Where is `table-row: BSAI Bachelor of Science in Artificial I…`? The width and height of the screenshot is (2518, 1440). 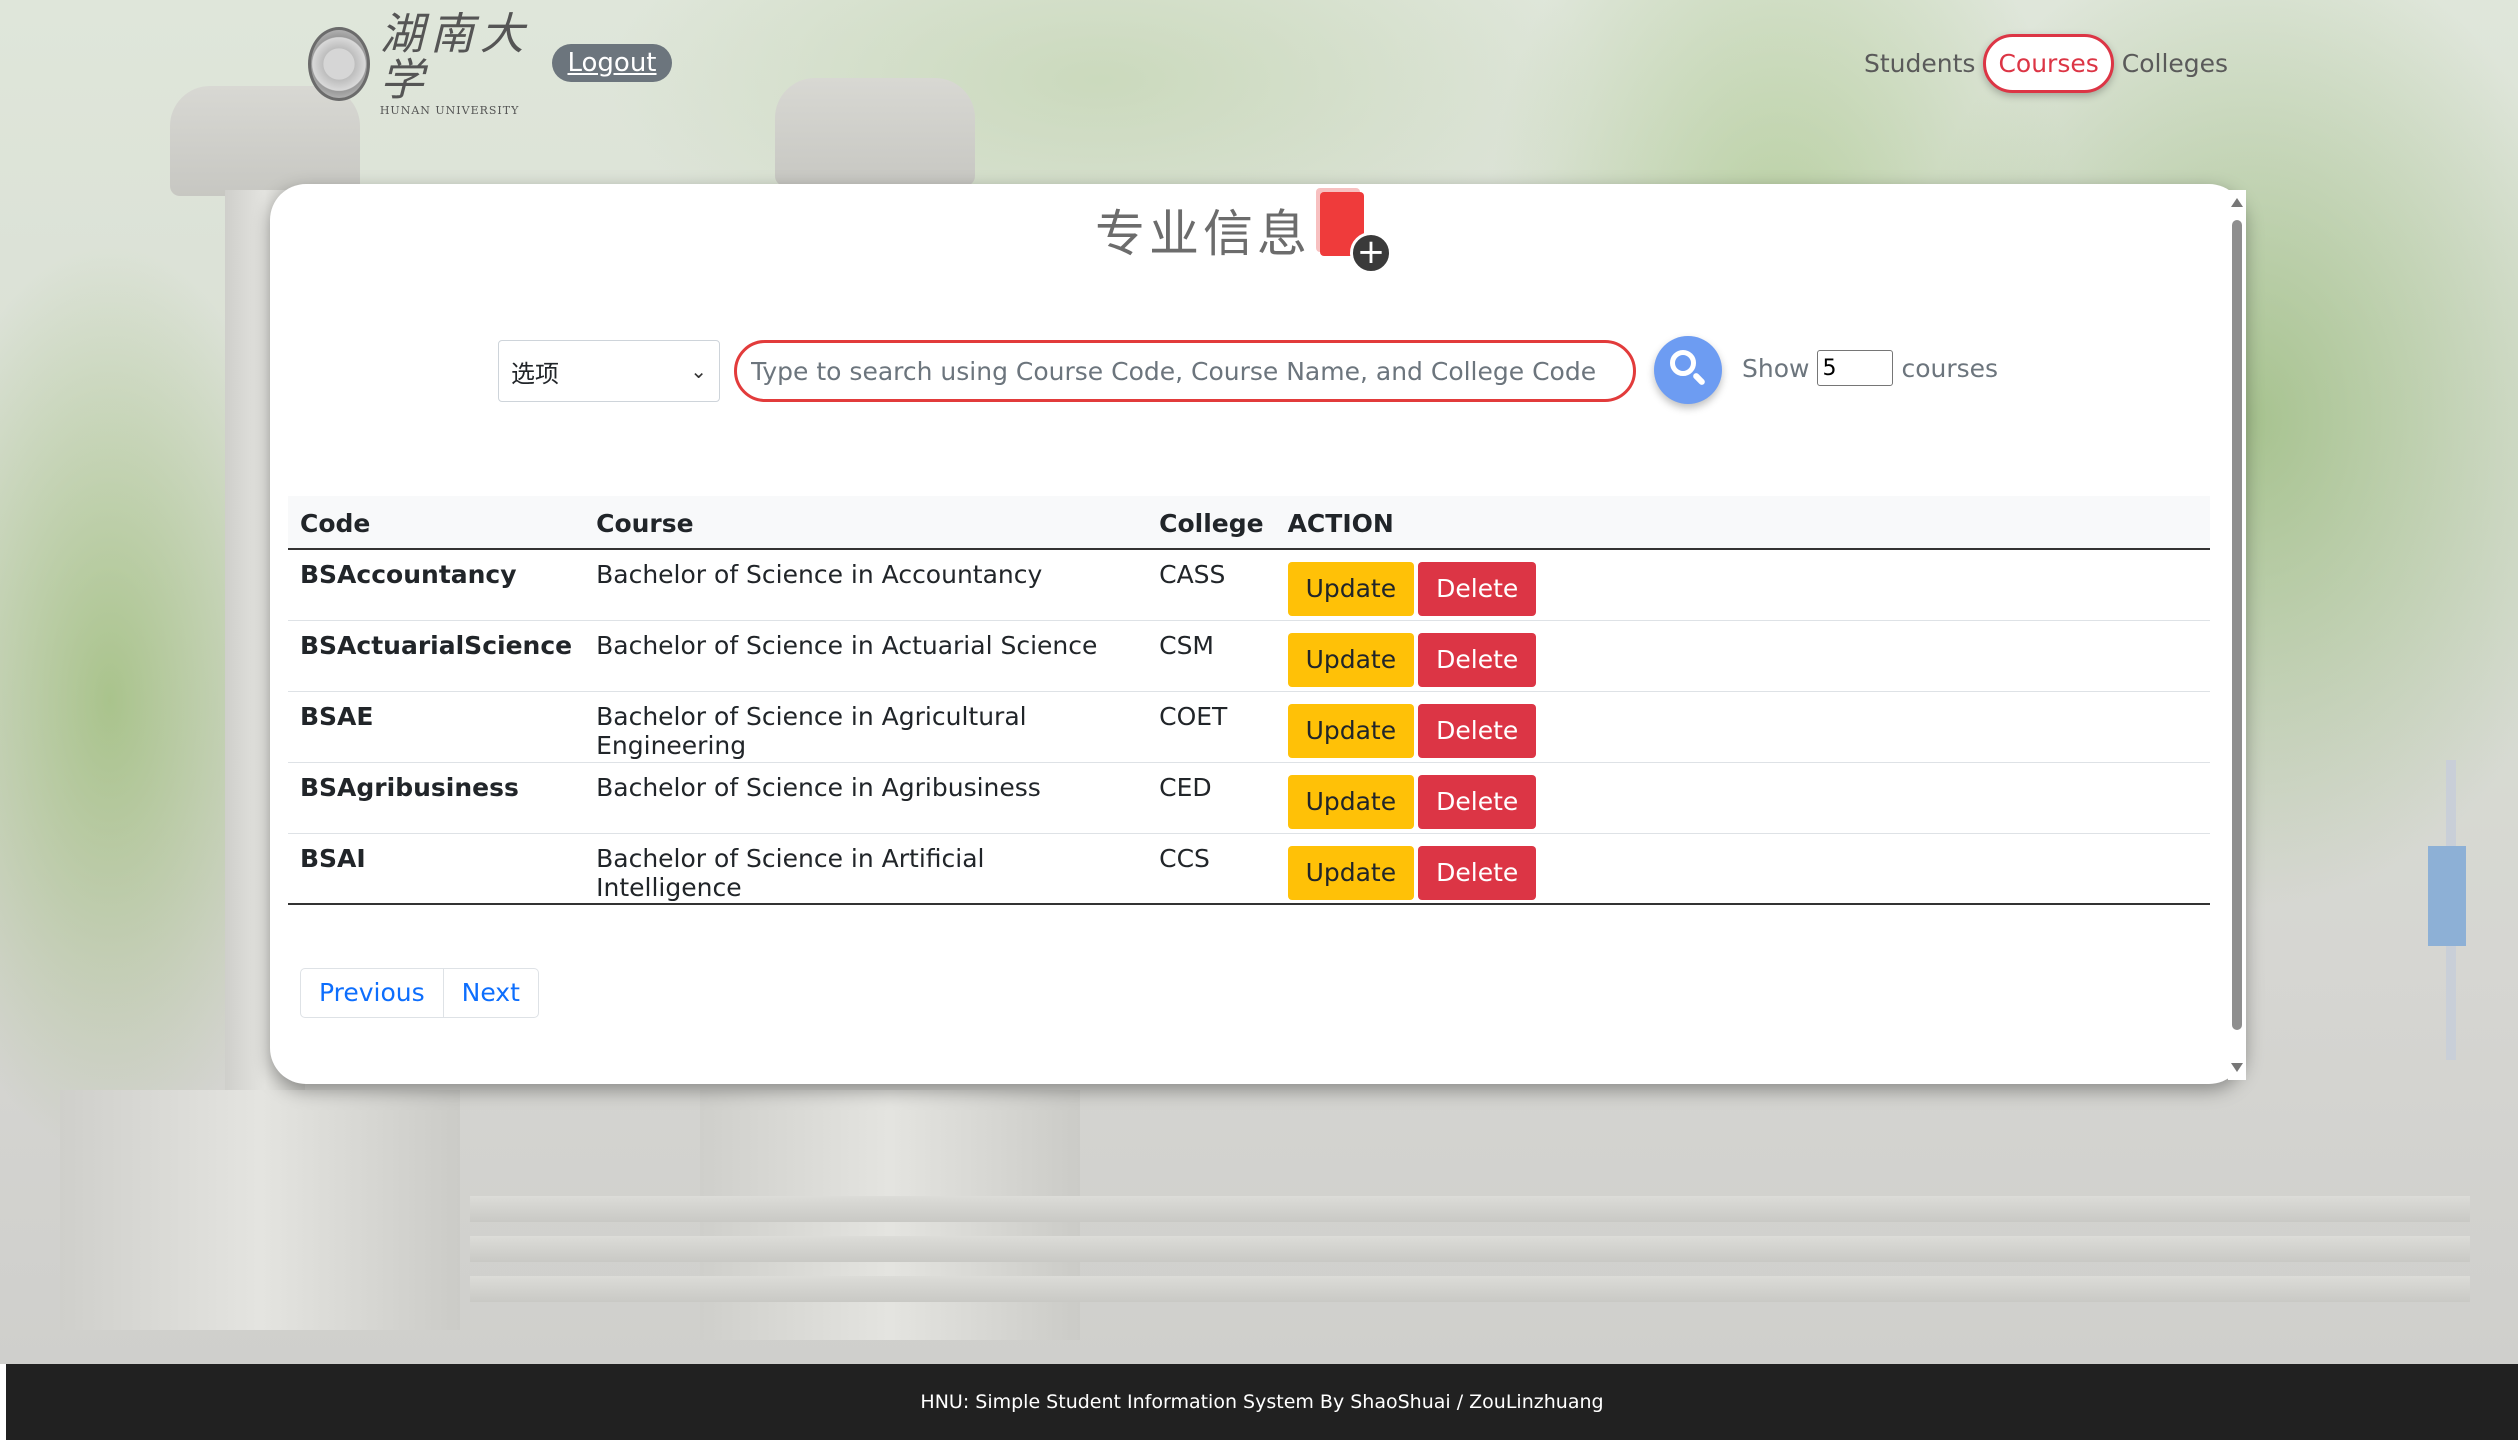
table-row: BSAI Bachelor of Science in Artificial I… is located at coordinates (1249, 869).